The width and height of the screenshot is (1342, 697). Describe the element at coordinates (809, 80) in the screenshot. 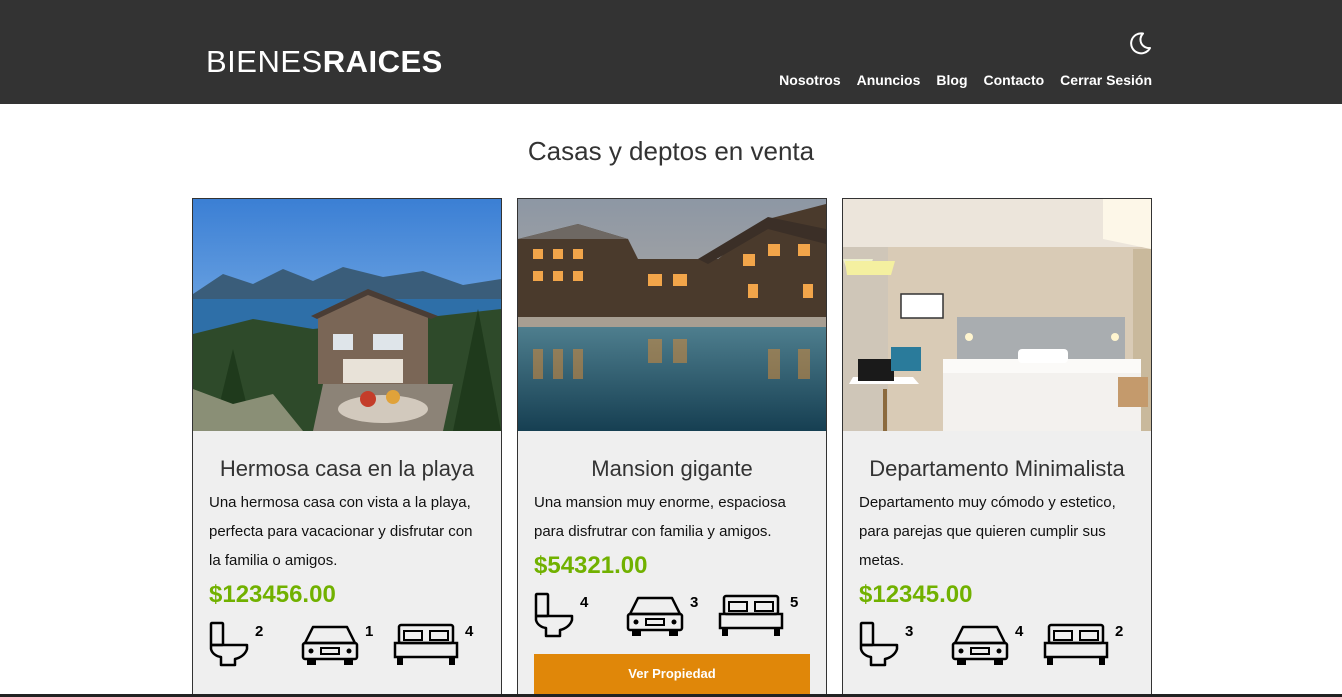

I see `nav-link-nosotros: Nosotros` at that location.